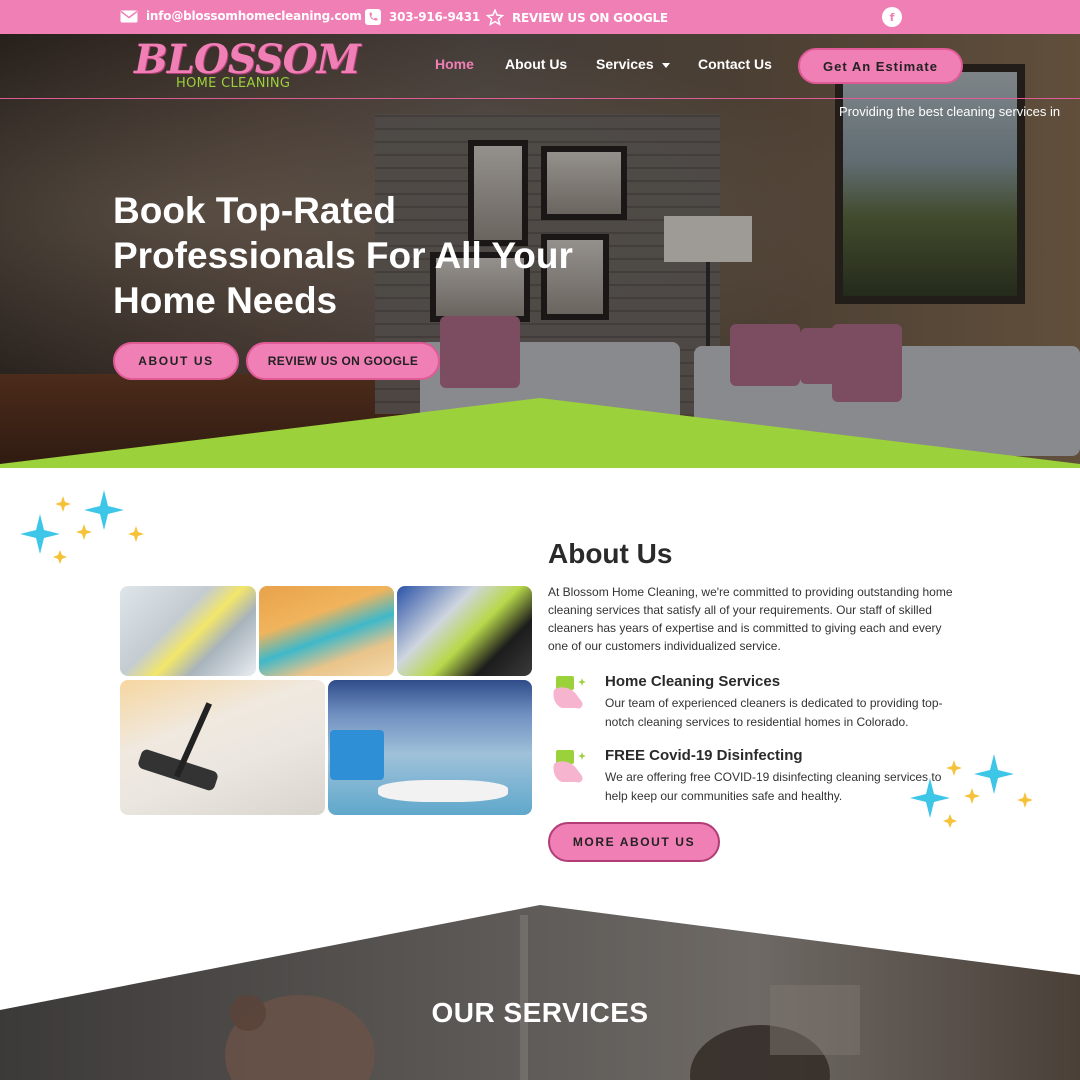  I want to click on email-link: info@blossomhomecleaning.com, so click(241, 16).